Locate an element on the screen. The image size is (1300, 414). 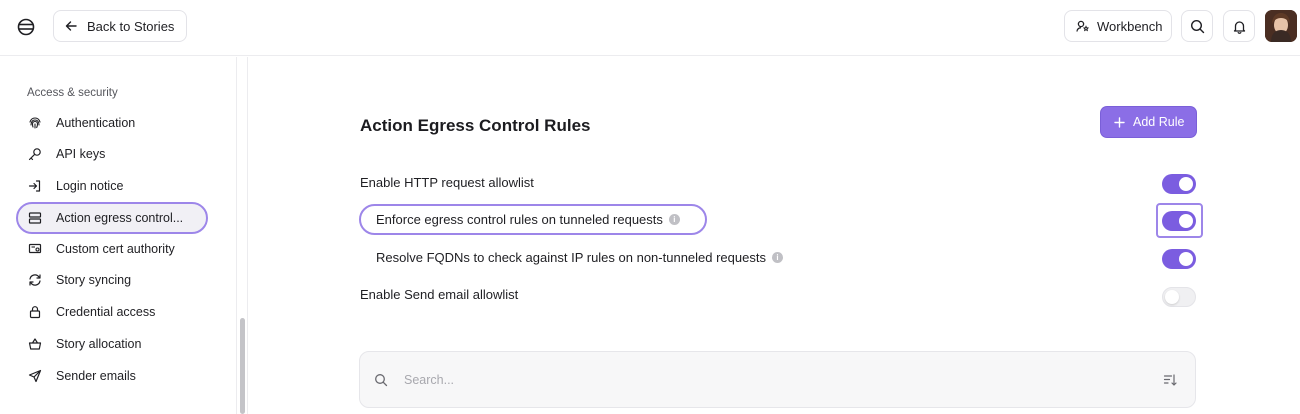
sidebar-item-label: Authentication is located at coordinates (96, 123).